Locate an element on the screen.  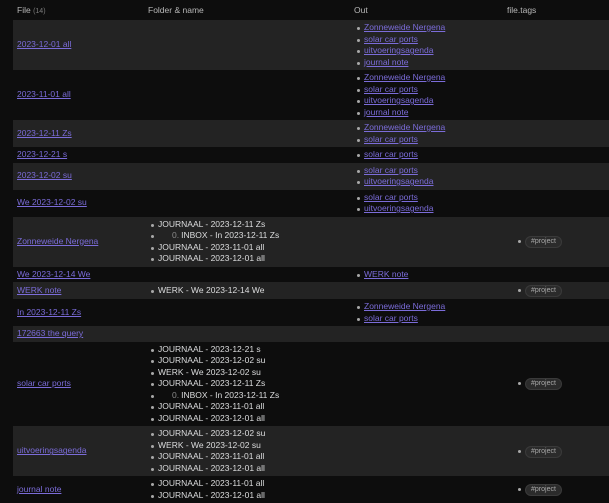
file-cell: 2023-12-01 all is located at coordinates (78, 45).